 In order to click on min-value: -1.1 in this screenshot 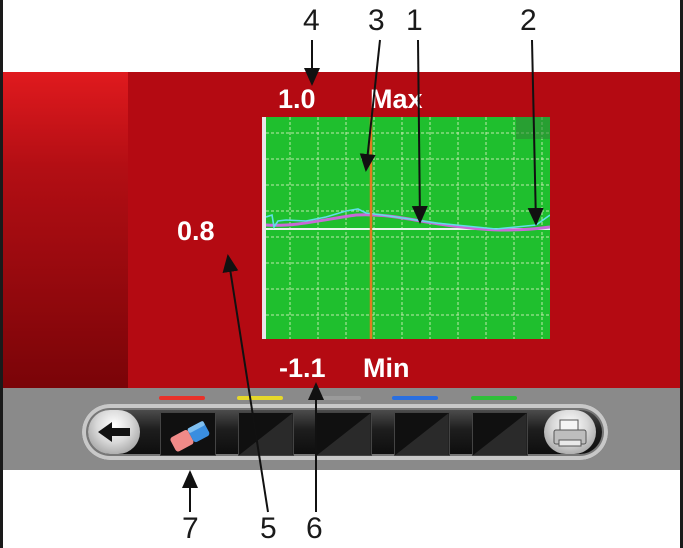, I will do `click(302, 368)`.